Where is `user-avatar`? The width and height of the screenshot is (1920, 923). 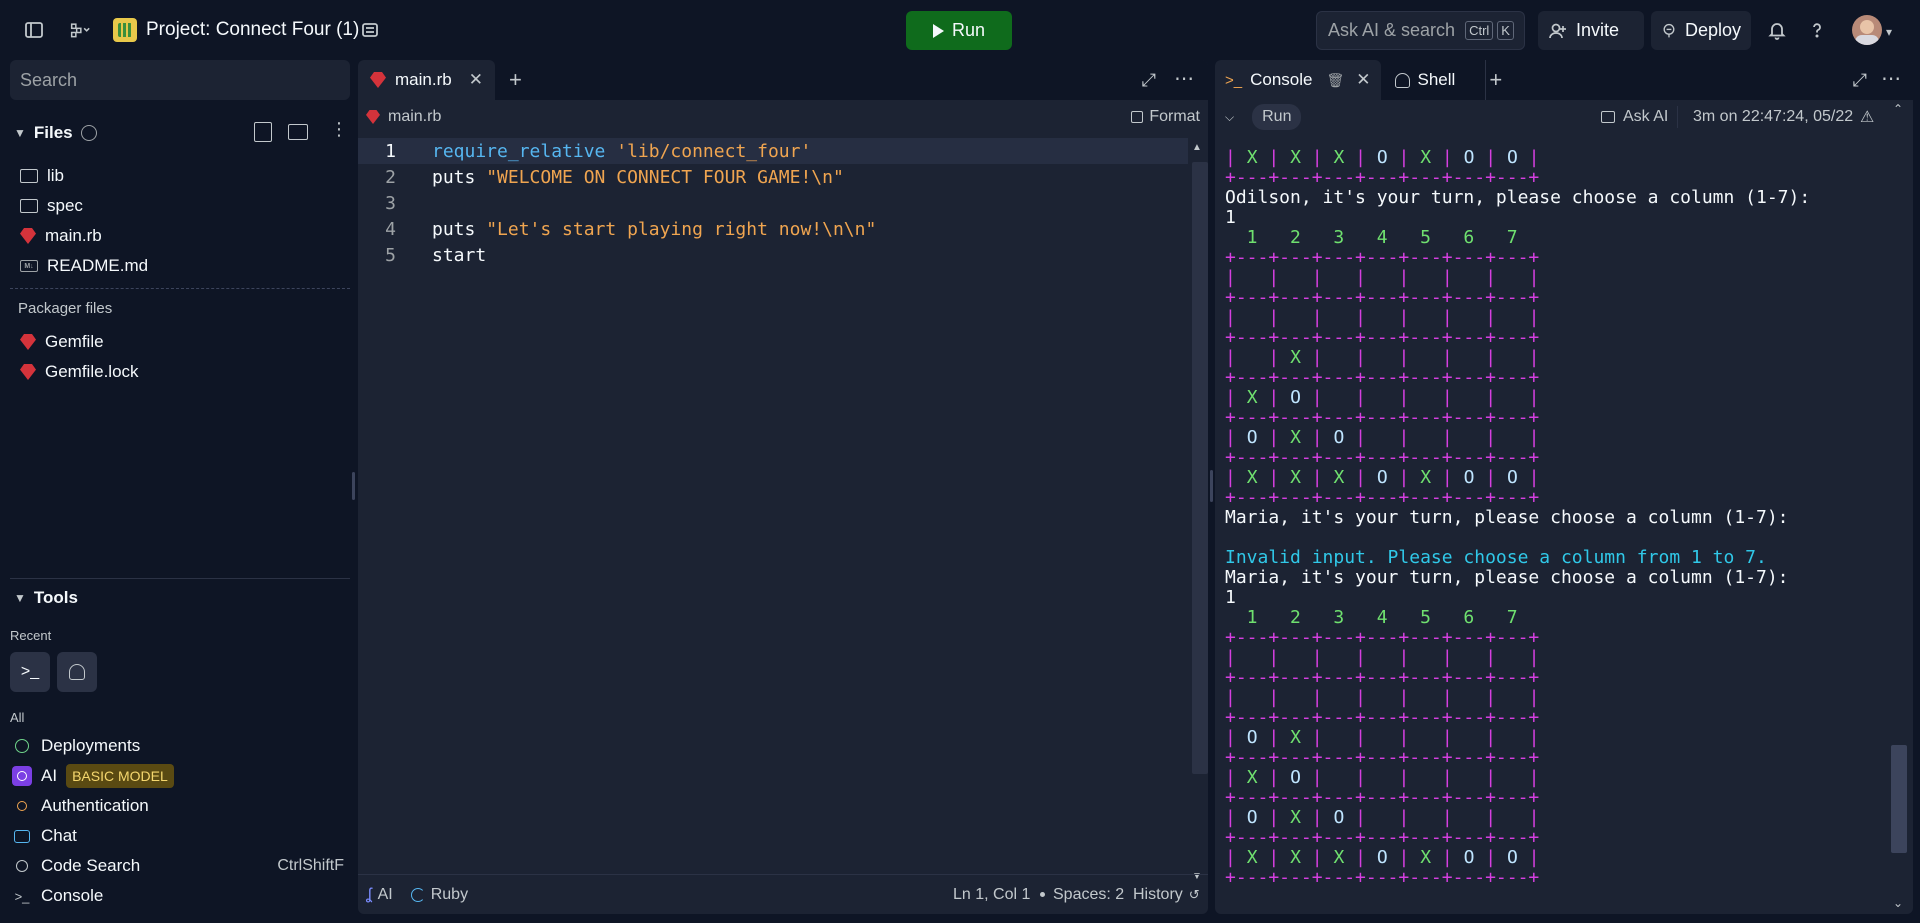 user-avatar is located at coordinates (1867, 30).